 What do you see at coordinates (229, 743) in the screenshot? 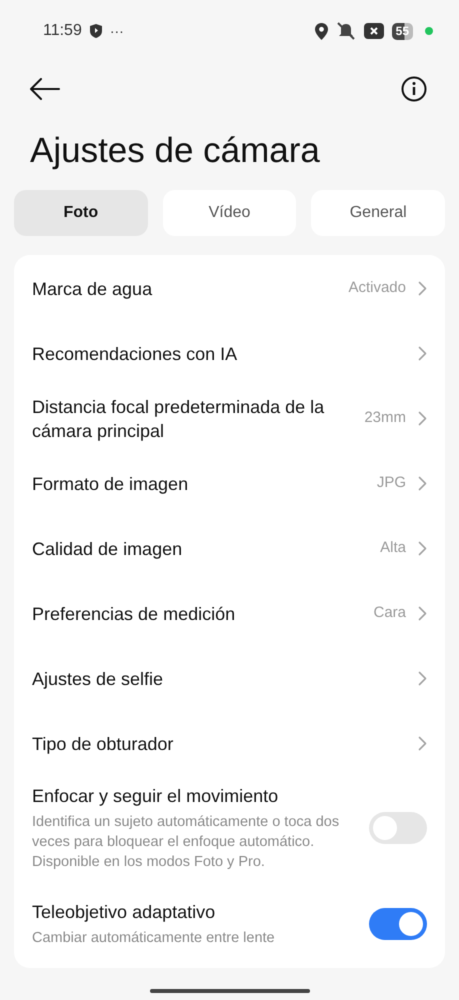
I see `settings-row: Tipo de obturador` at bounding box center [229, 743].